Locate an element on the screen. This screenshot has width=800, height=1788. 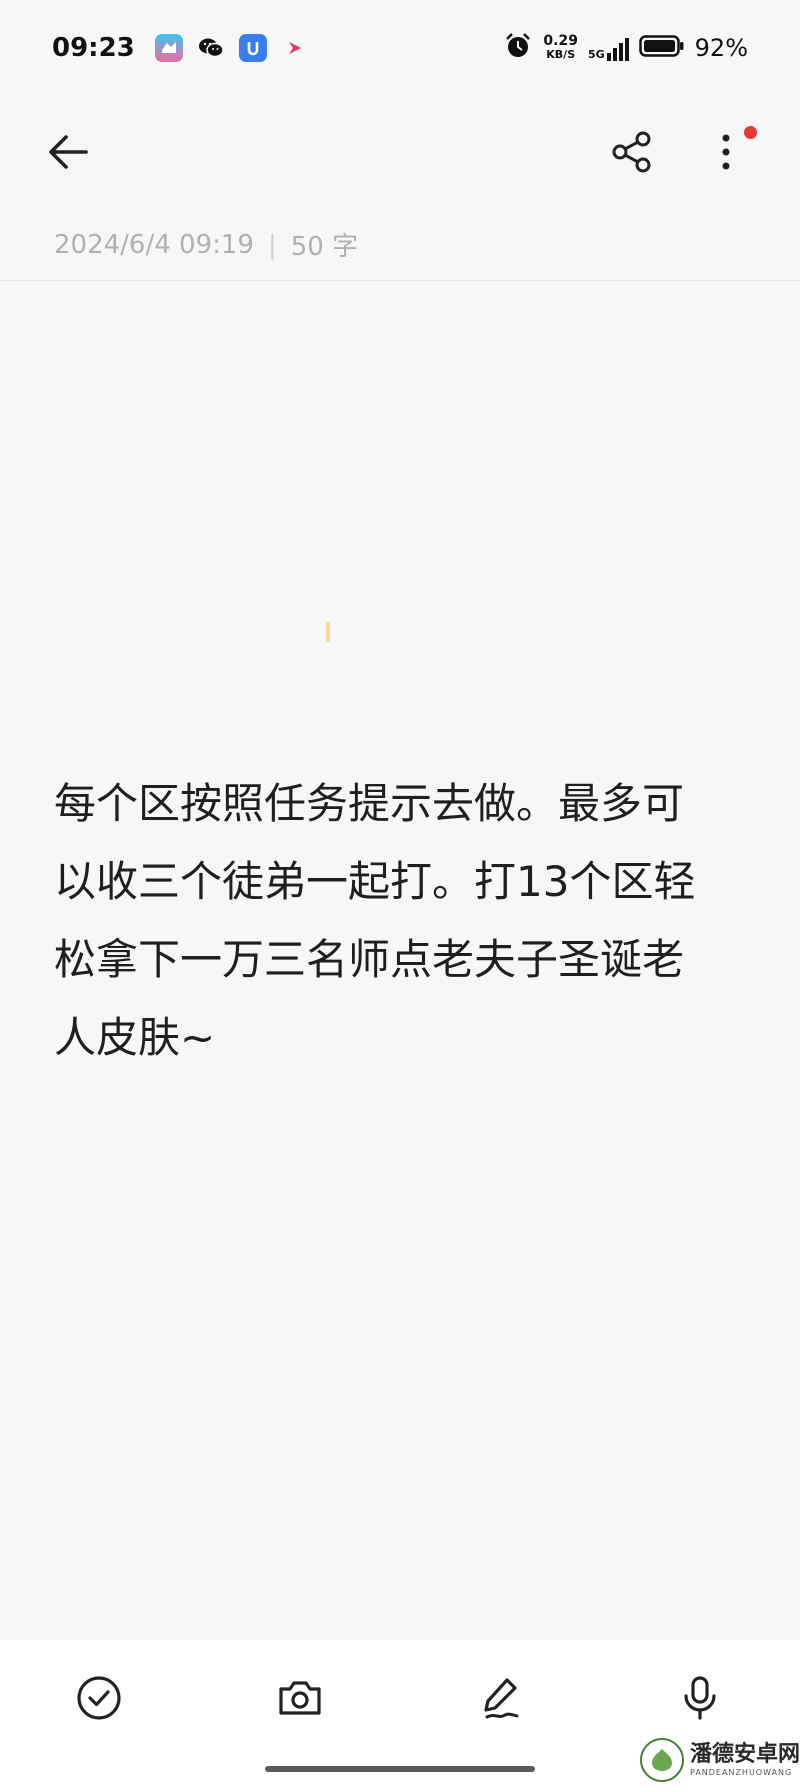
share-icon is located at coordinates (631, 152).